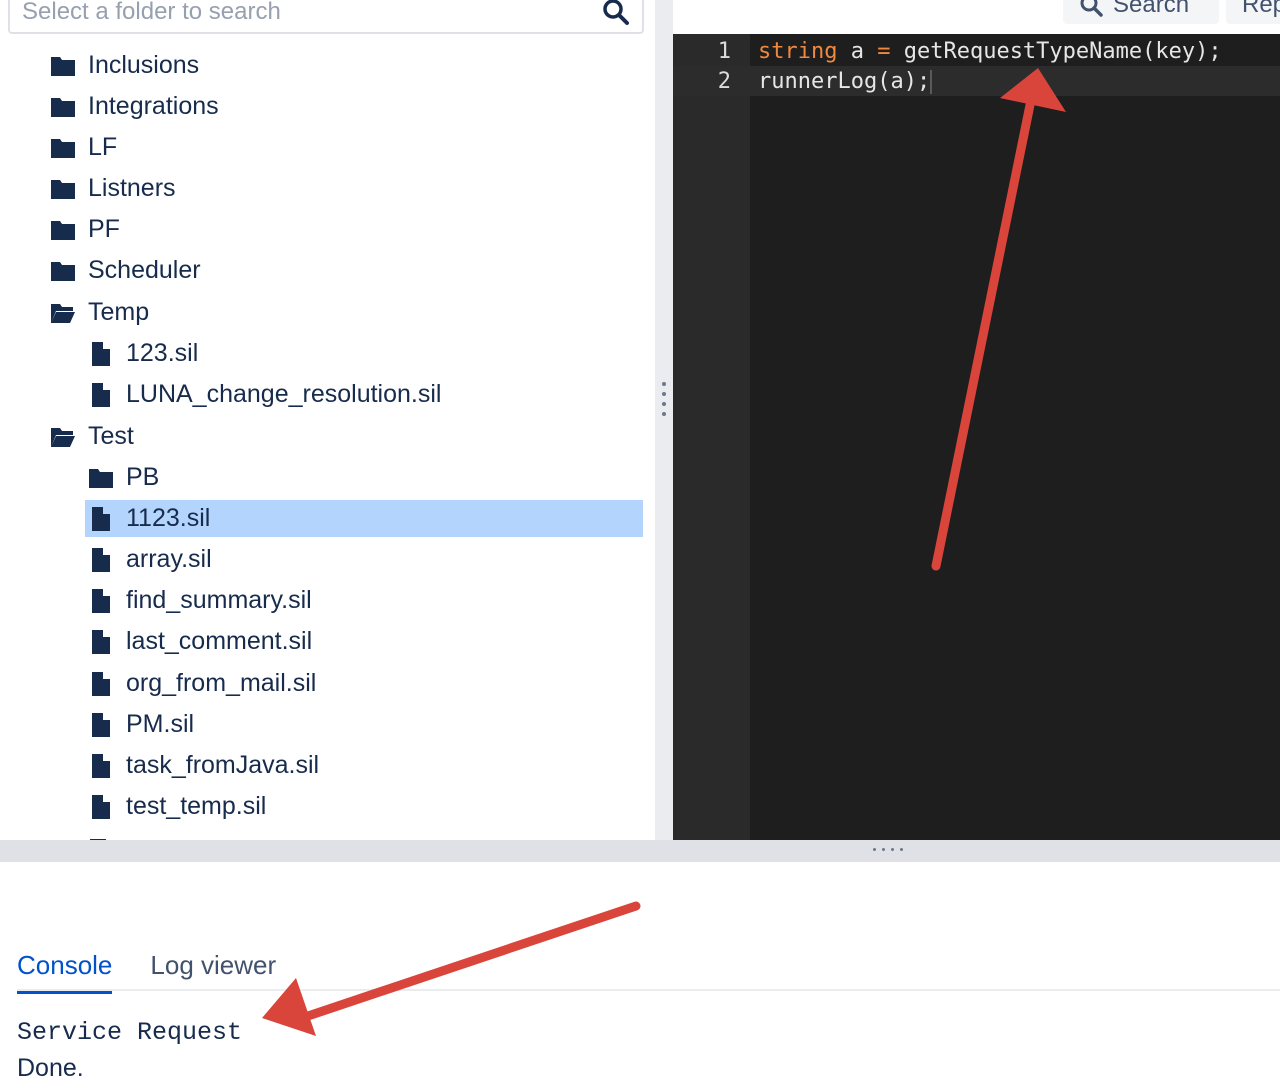 The image size is (1280, 1092). I want to click on code-line-active: 2 runnerLog(a);, so click(976, 81).